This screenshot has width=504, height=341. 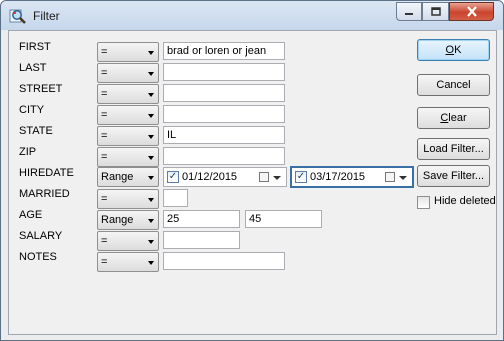 What do you see at coordinates (283, 219) in the screenshot?
I see `age-to-field: 45` at bounding box center [283, 219].